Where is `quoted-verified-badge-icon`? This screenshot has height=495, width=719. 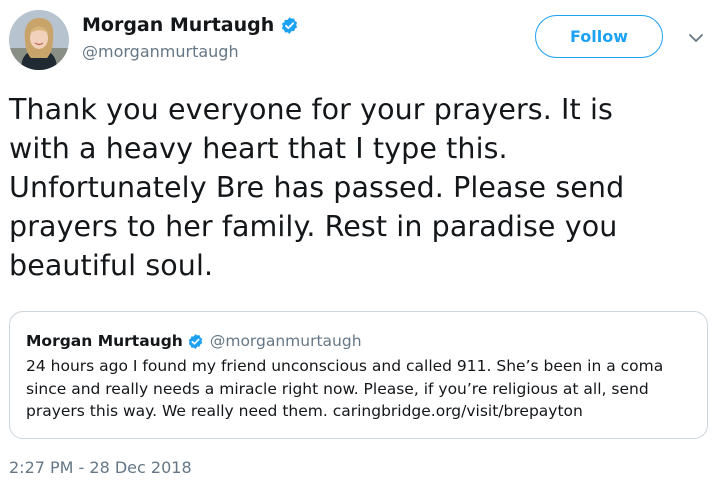
quoted-verified-badge-icon is located at coordinates (195, 341).